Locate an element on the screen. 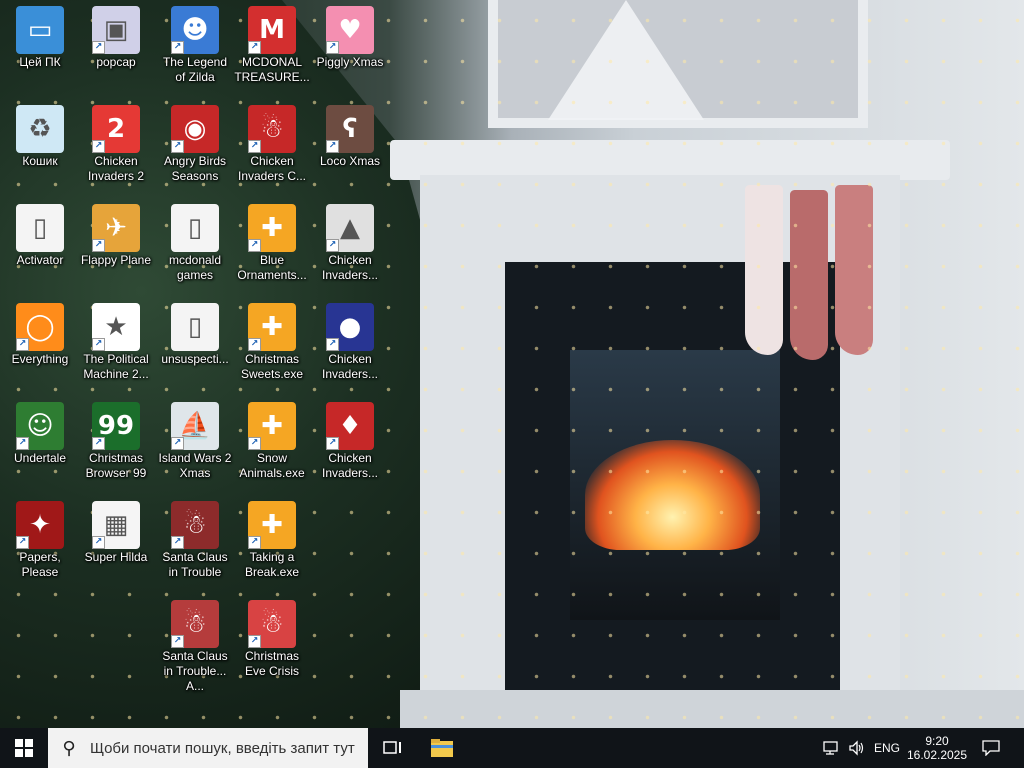 The image size is (1024, 768). desktop-icon-label: Undertale is located at coordinates (40, 458).